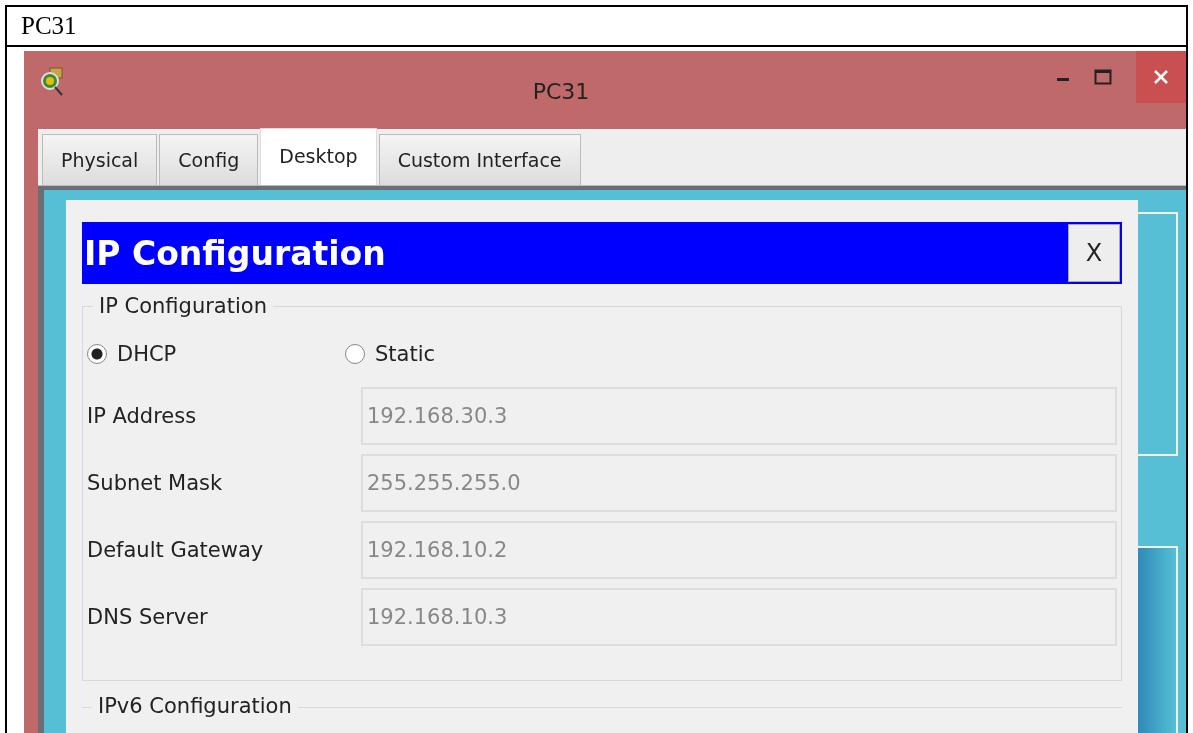 This screenshot has height=733, width=1193. What do you see at coordinates (1103, 77) in the screenshot?
I see `maximize-icon` at bounding box center [1103, 77].